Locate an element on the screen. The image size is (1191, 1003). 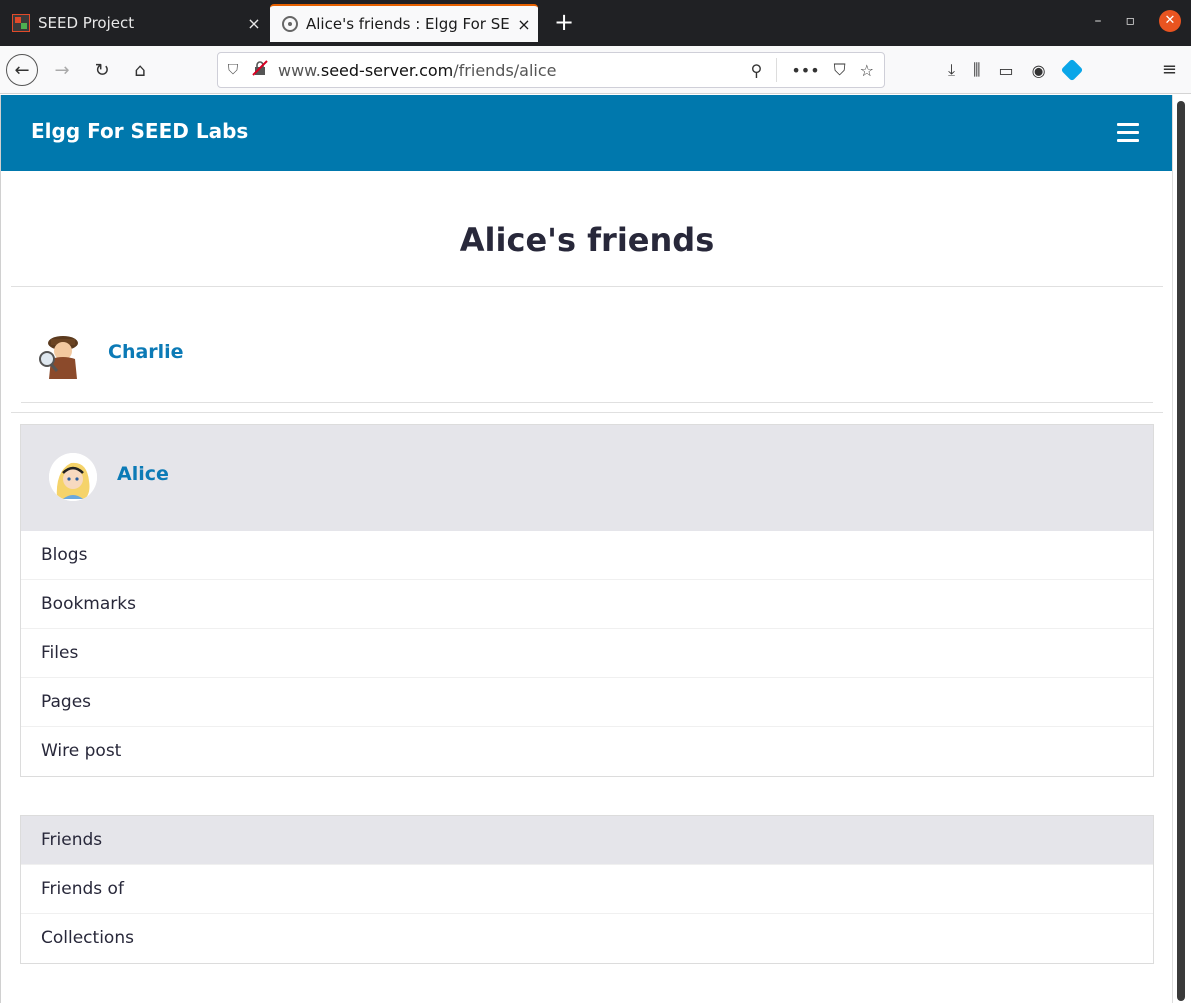
separator is located at coordinates (777, 70).